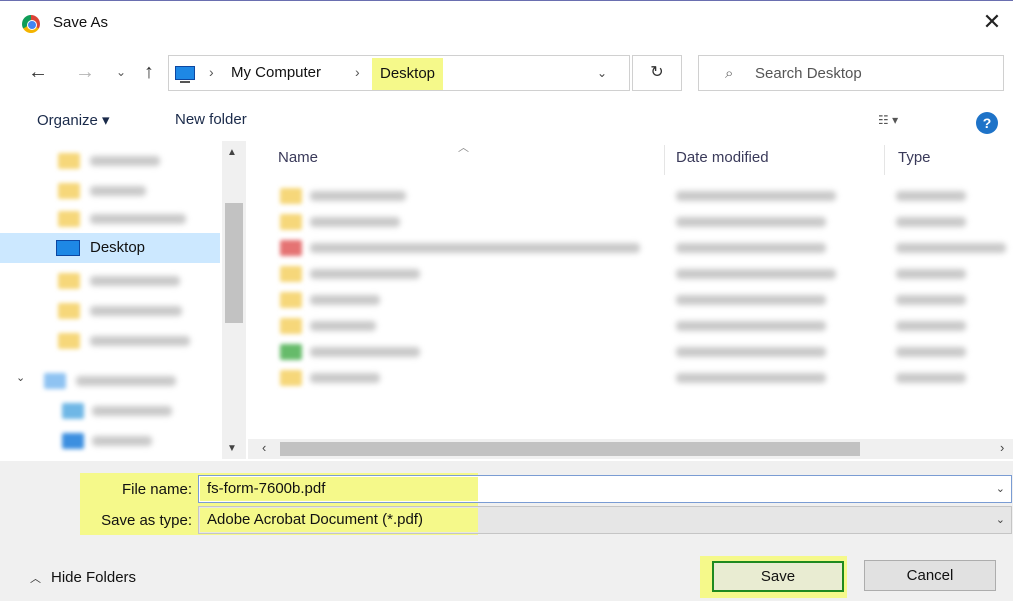 The image size is (1013, 601). What do you see at coordinates (266, 488) in the screenshot?
I see `file-name-value: fs-form-7600b.pdf` at bounding box center [266, 488].